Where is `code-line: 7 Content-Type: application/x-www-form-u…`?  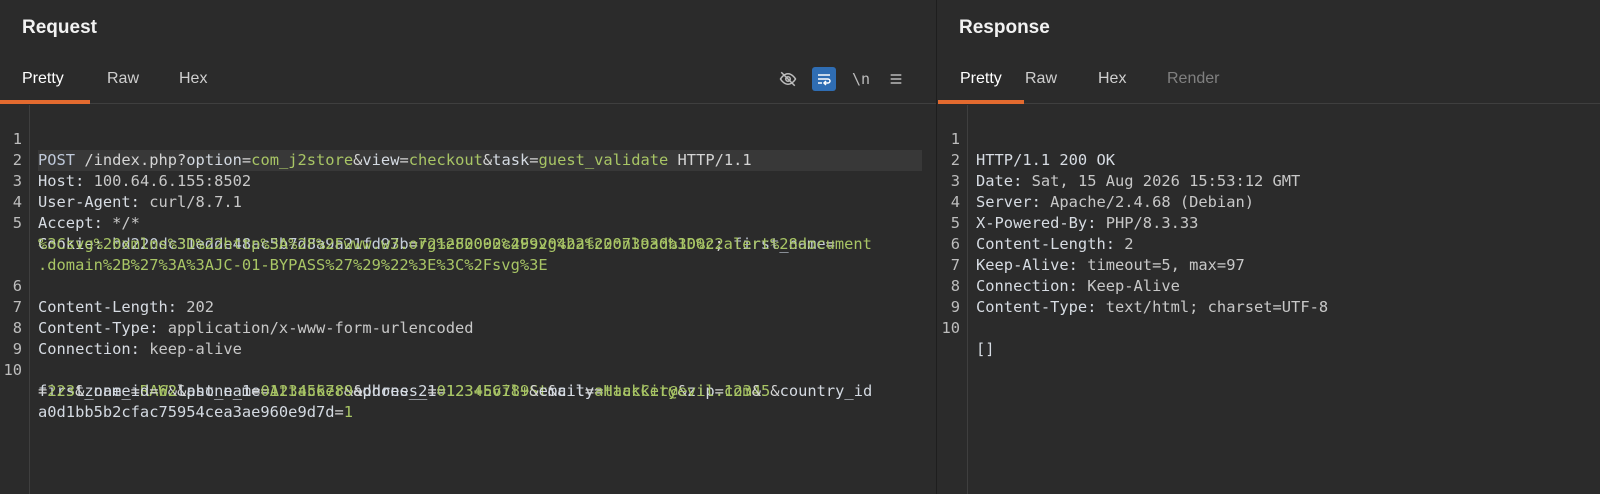 code-line: 7 Content-Type: application/x-www-form-u… is located at coordinates (243, 317).